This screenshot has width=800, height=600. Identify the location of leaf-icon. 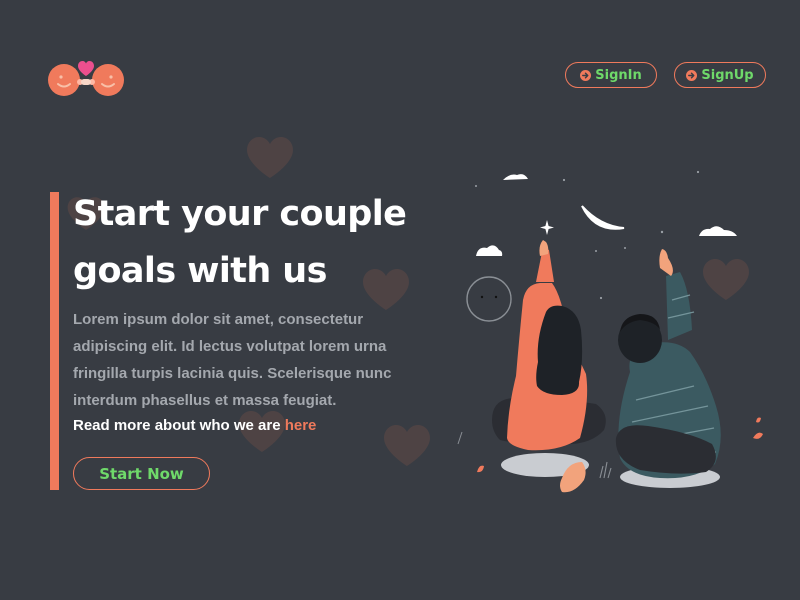
(758, 435).